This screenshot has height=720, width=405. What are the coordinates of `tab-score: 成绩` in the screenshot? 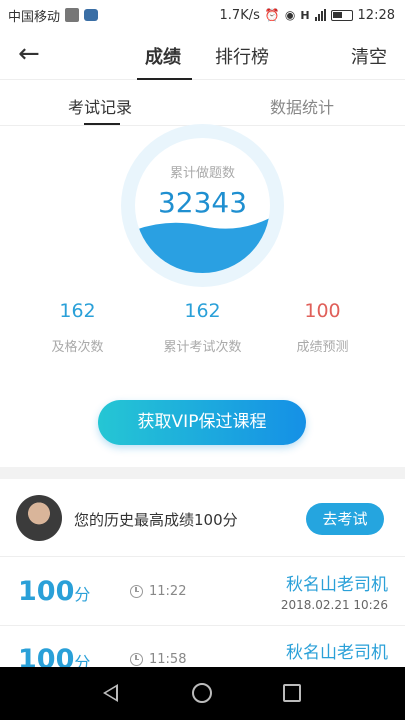 It's located at (163, 56).